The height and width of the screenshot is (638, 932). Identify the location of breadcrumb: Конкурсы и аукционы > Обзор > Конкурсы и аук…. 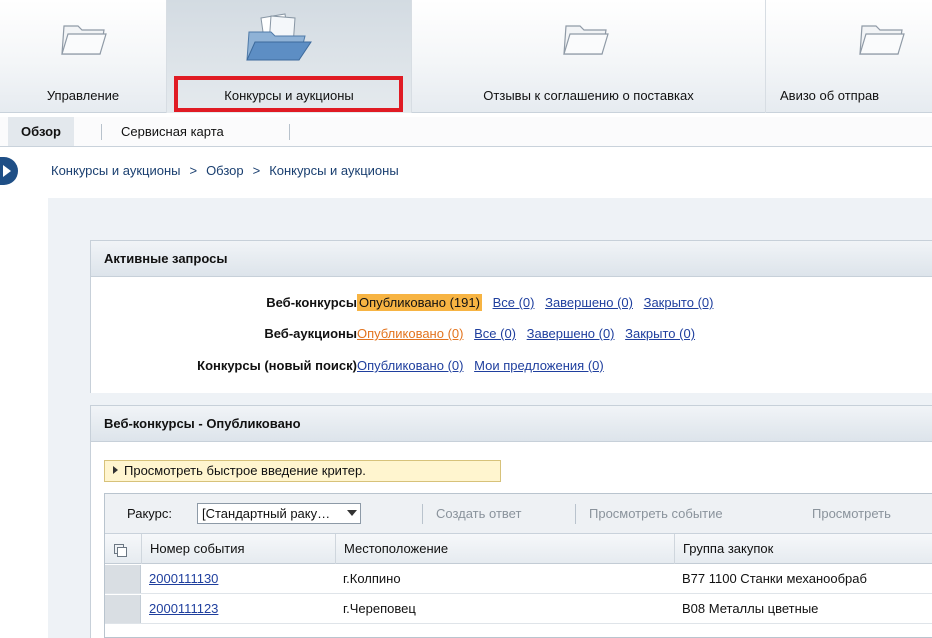
(225, 170).